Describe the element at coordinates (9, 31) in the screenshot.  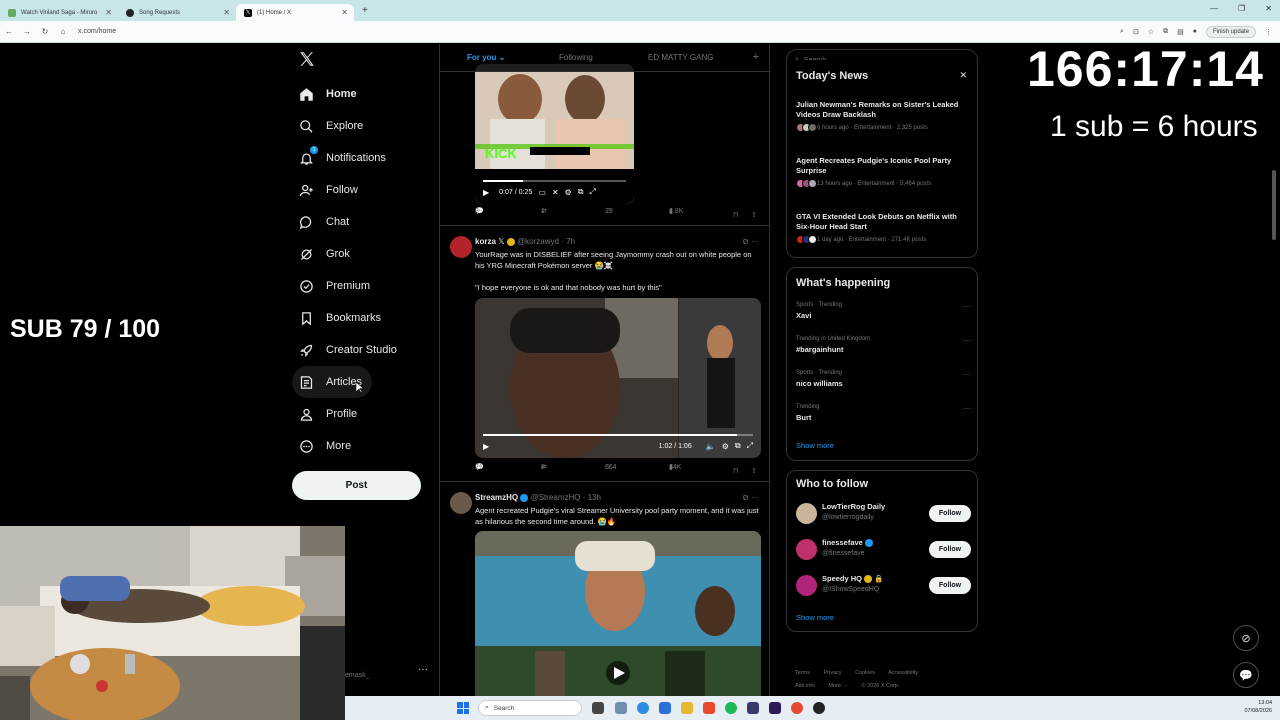
I see `back-icon: ←` at that location.